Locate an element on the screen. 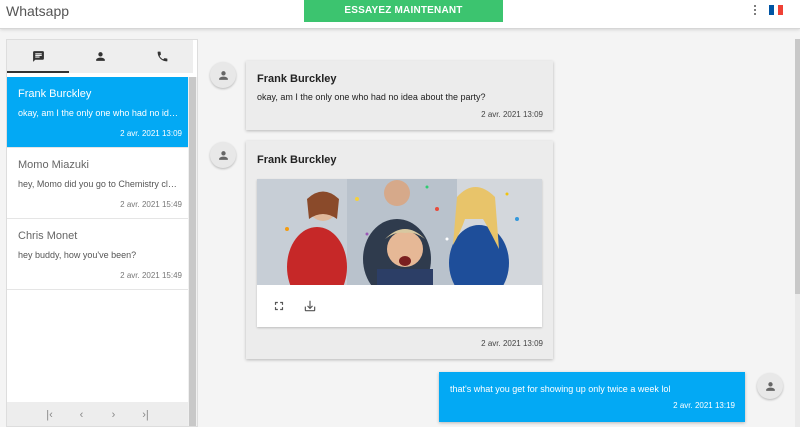 Image resolution: width=800 pixels, height=427 pixels. phone-icon is located at coordinates (162, 56).